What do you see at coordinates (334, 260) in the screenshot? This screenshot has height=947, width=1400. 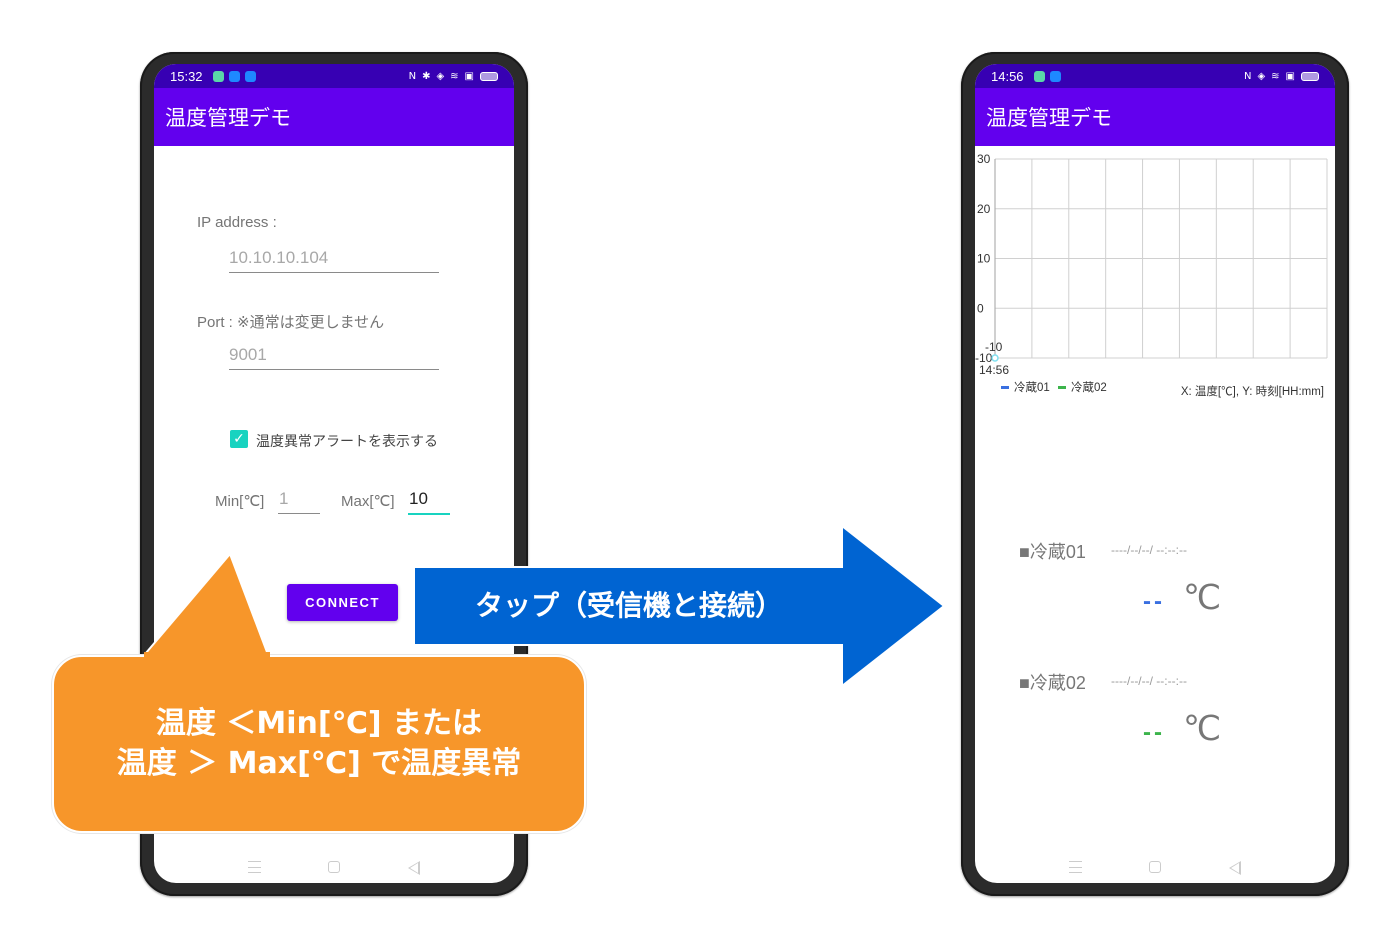 I see `ip-address-input: 10.10.10.104` at bounding box center [334, 260].